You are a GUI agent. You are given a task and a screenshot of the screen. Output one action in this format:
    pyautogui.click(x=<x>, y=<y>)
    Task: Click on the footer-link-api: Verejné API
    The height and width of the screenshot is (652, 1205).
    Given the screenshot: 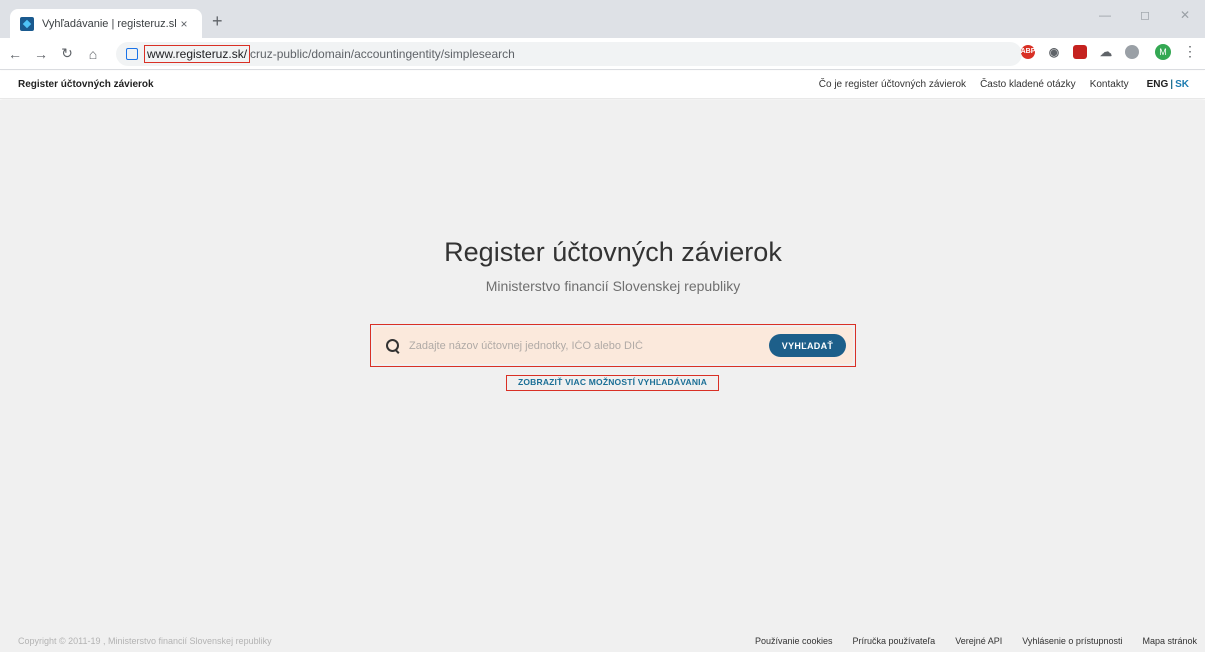 What is the action you would take?
    pyautogui.click(x=978, y=641)
    